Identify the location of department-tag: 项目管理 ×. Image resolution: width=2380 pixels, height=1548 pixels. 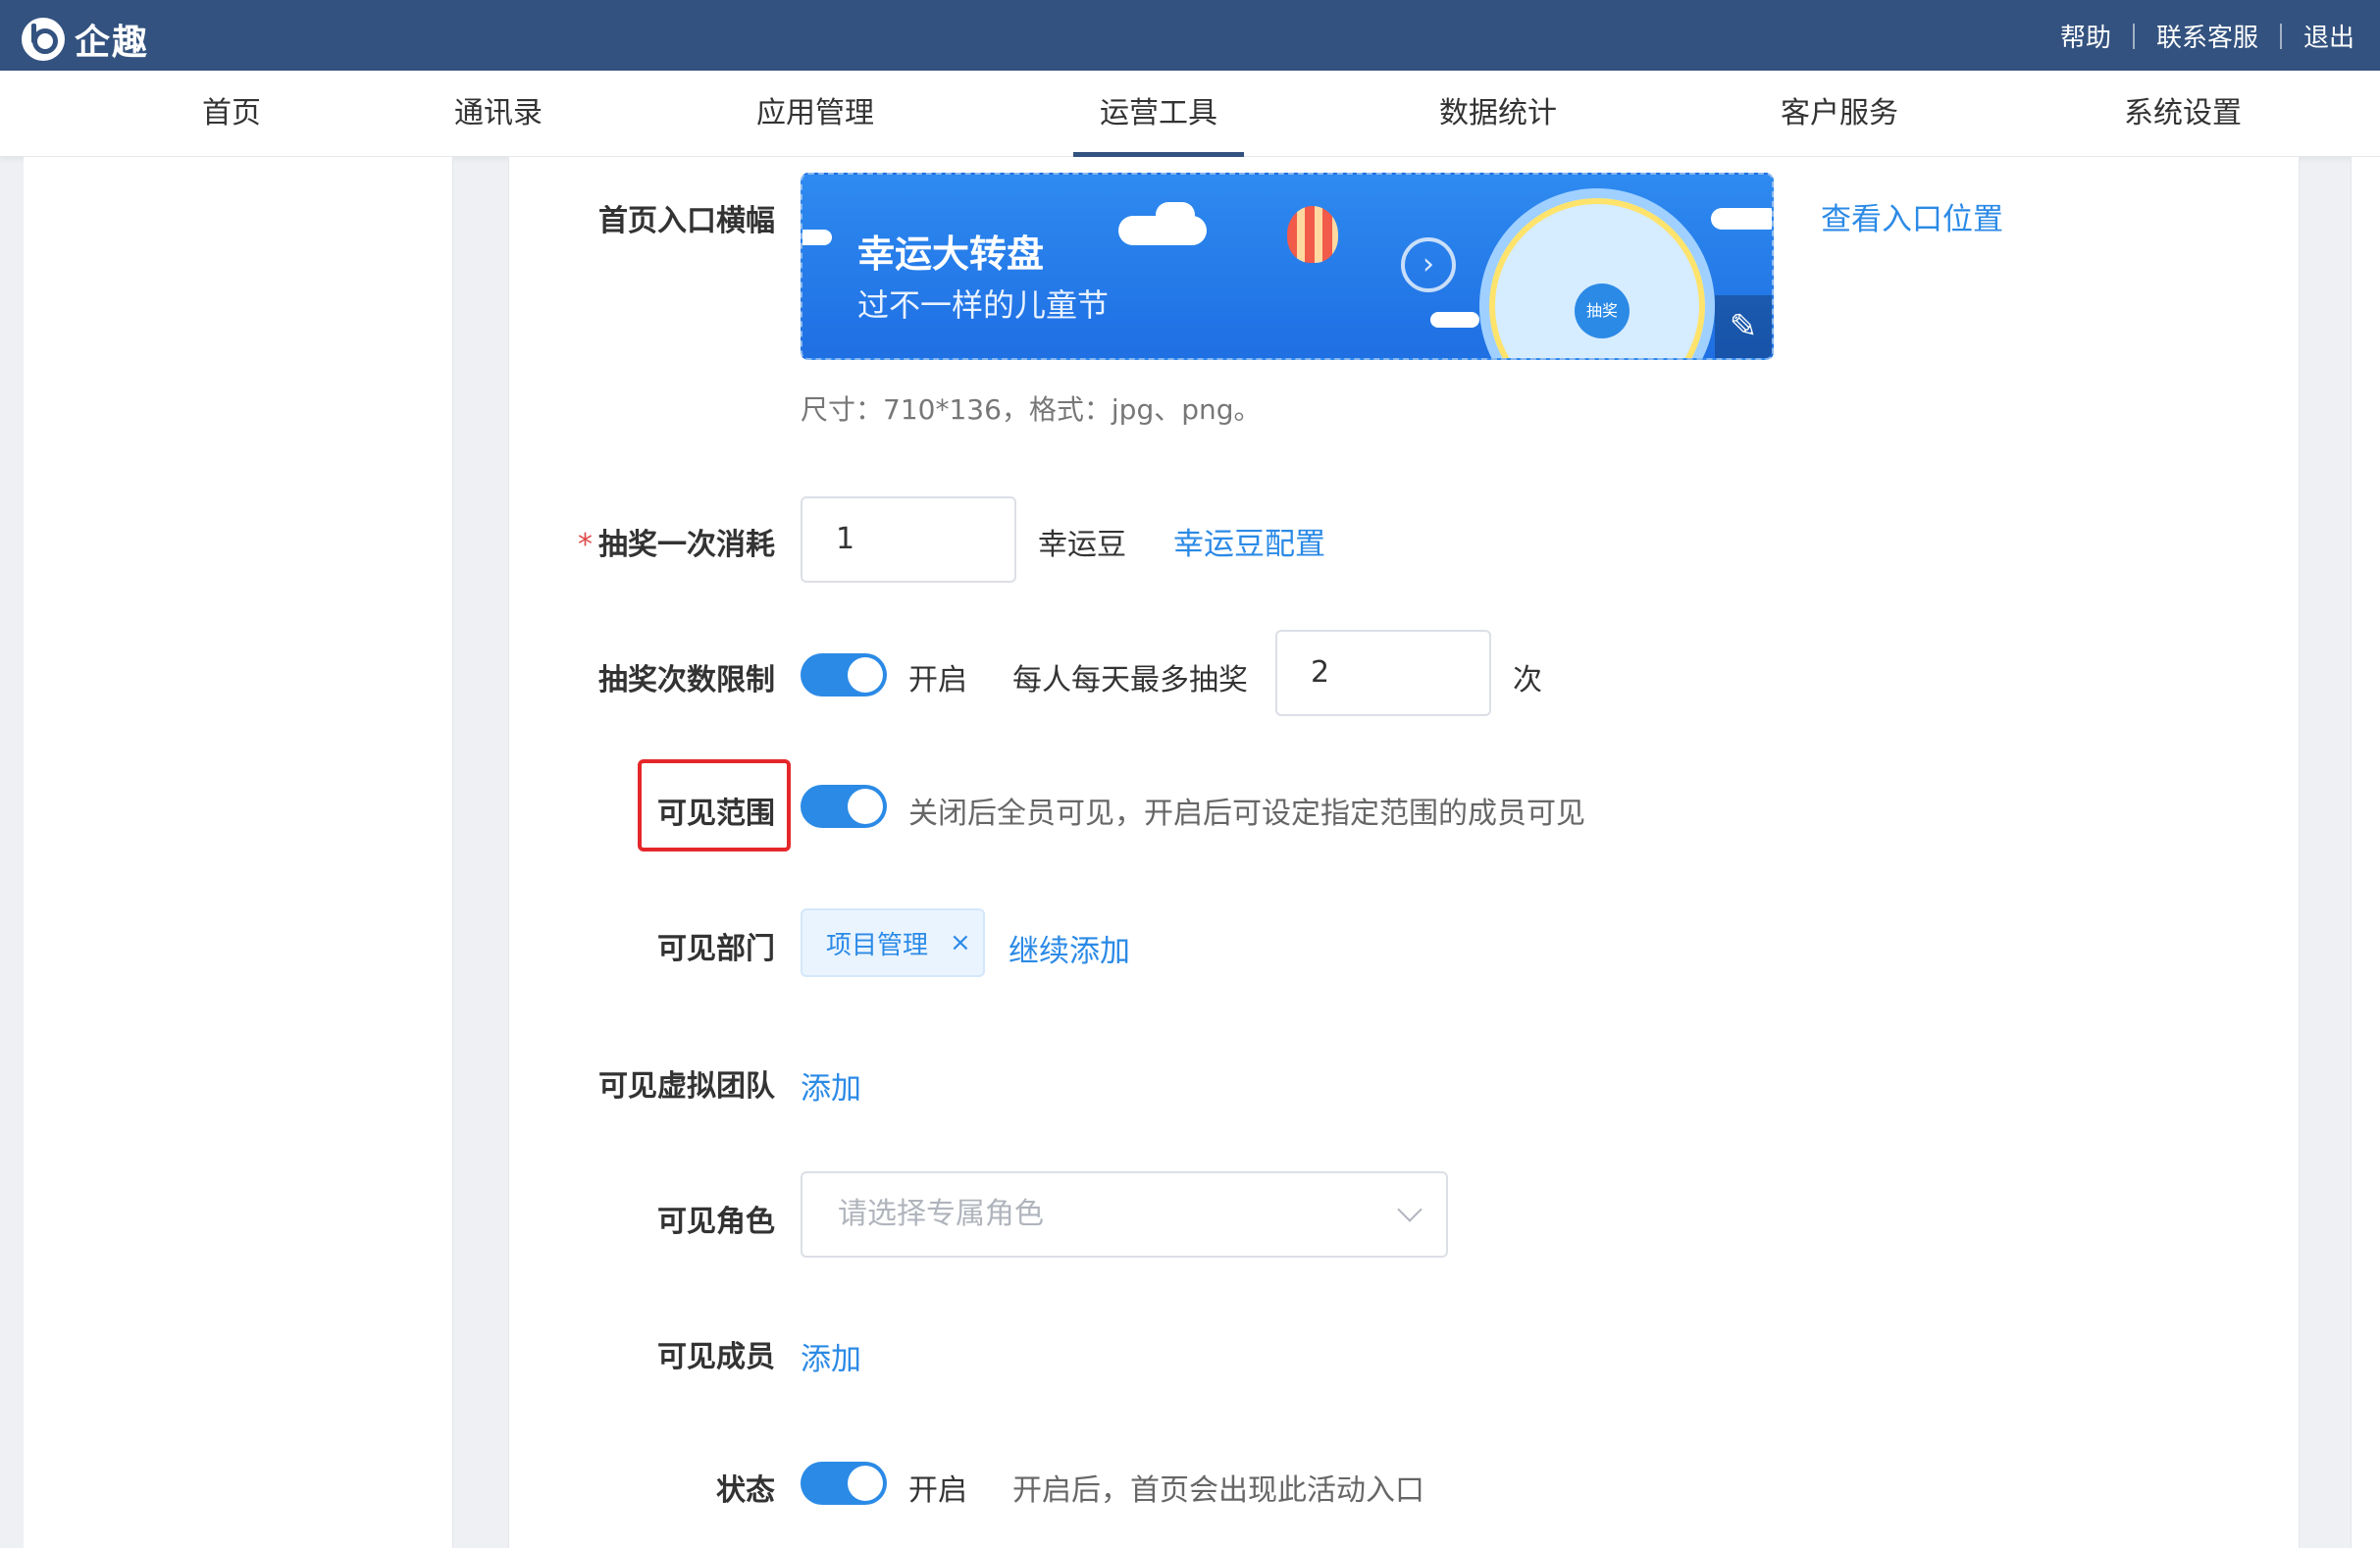
(893, 942).